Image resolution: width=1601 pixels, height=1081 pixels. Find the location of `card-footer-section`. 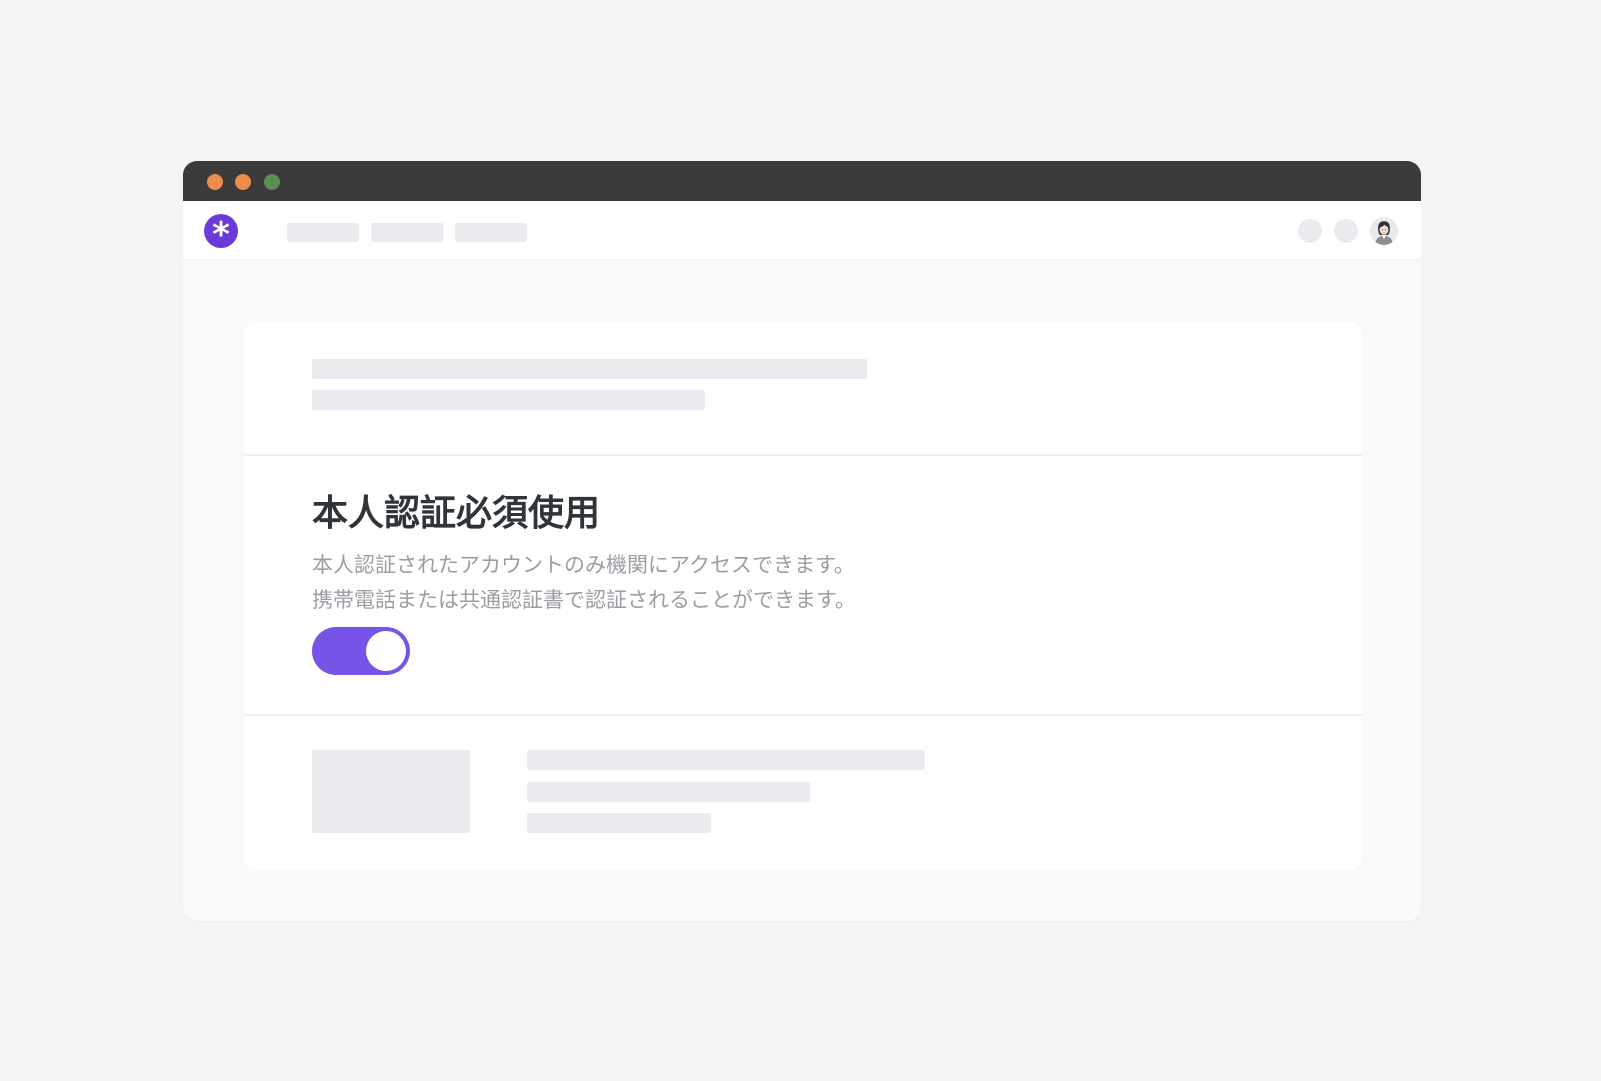

card-footer-section is located at coordinates (803, 793).